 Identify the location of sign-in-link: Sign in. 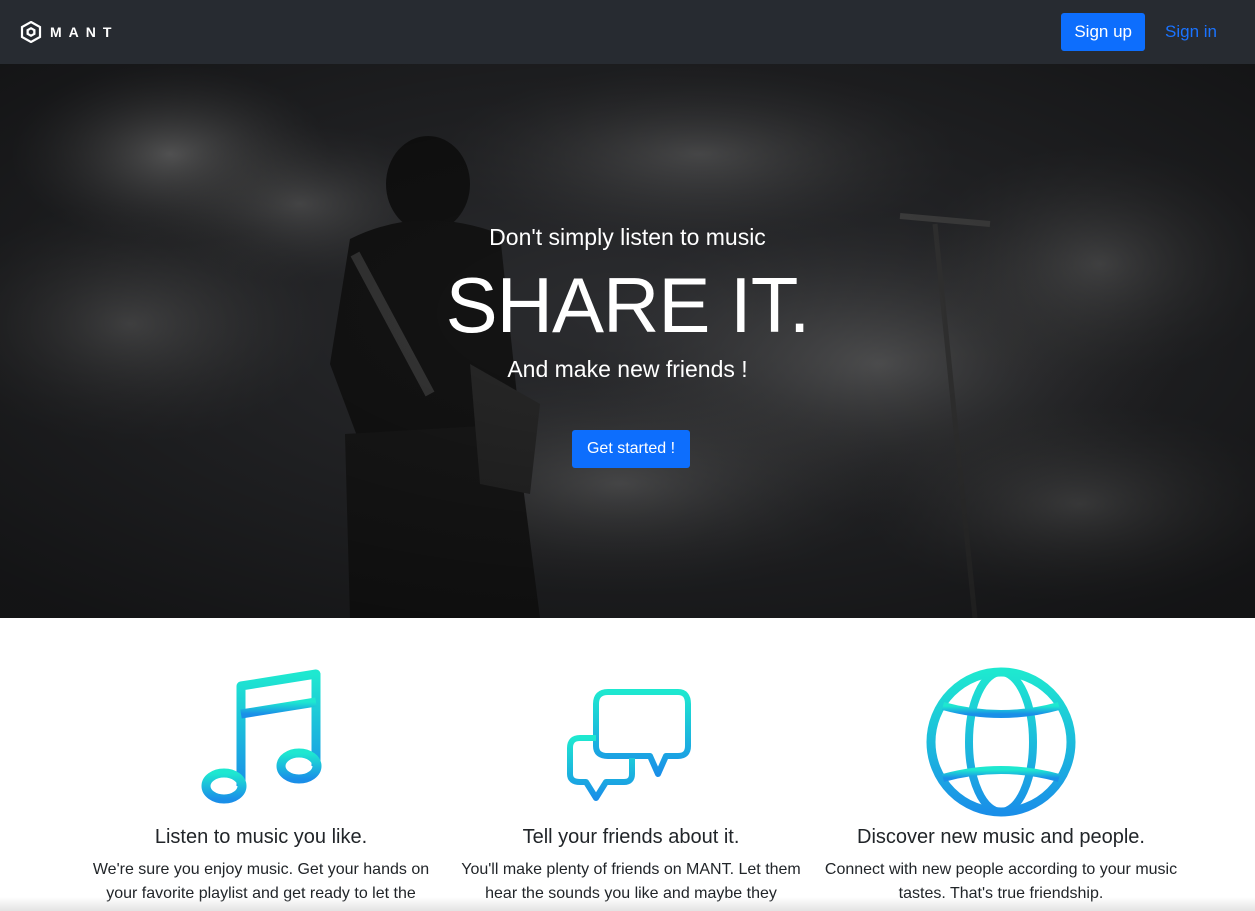
(1191, 32).